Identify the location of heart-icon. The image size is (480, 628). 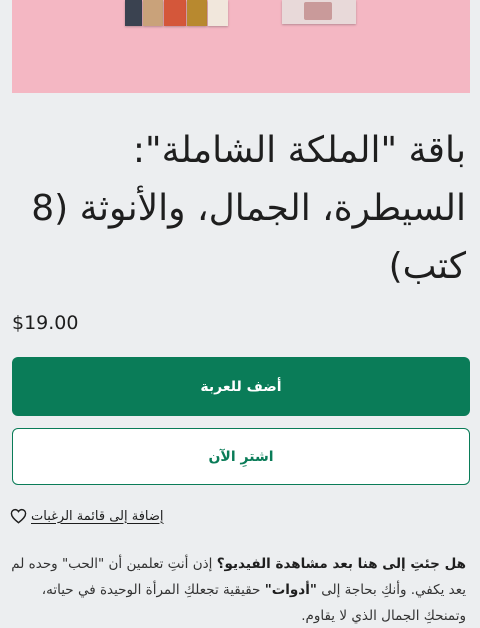
(18, 516).